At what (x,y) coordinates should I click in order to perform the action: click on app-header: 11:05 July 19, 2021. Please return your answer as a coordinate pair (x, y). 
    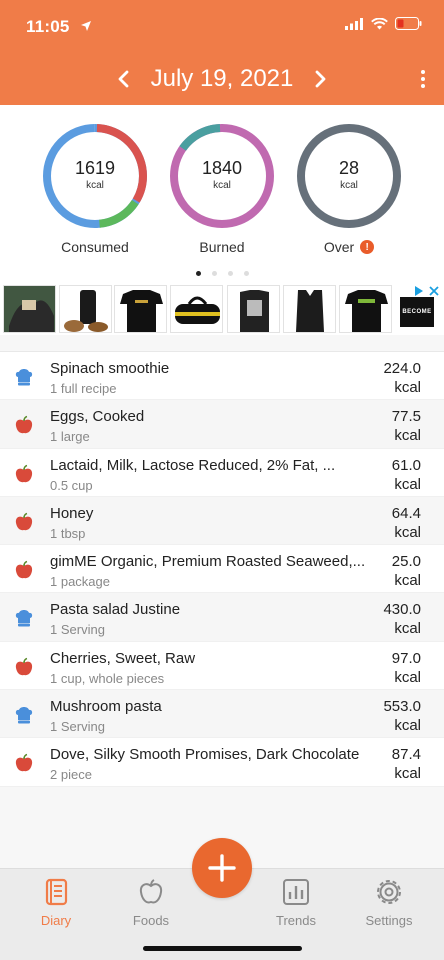
    Looking at the image, I should click on (222, 52).